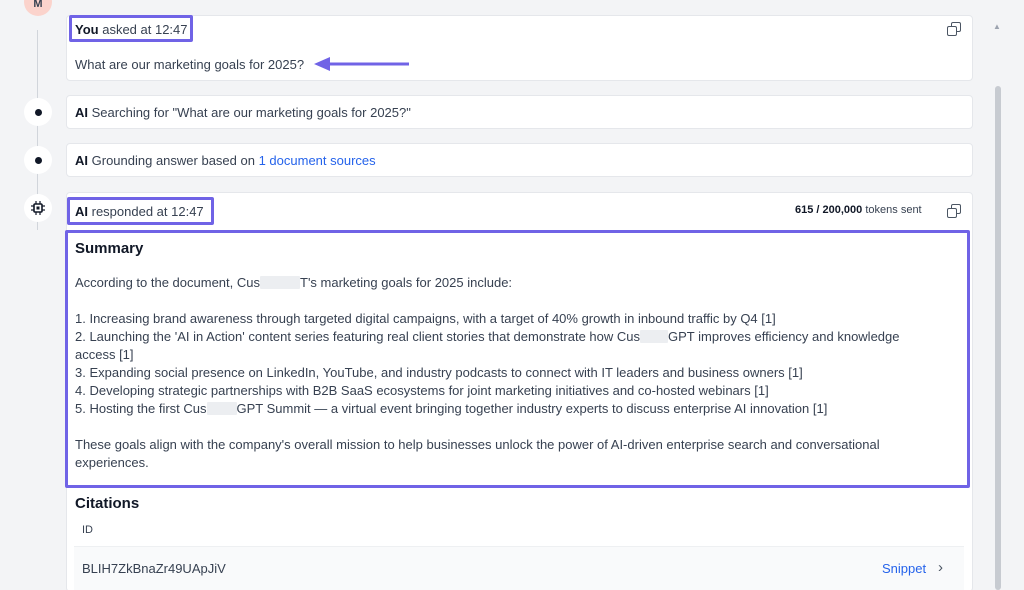 This screenshot has width=1024, height=590. Describe the element at coordinates (904, 568) in the screenshot. I see `snippet-link: Snippet` at that location.